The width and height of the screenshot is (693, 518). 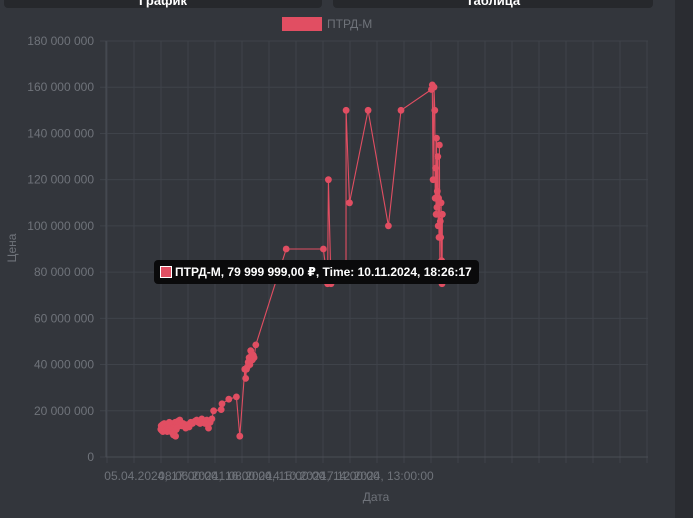 What do you see at coordinates (64, 365) in the screenshot?
I see `y-tick-label: 40 000 000` at bounding box center [64, 365].